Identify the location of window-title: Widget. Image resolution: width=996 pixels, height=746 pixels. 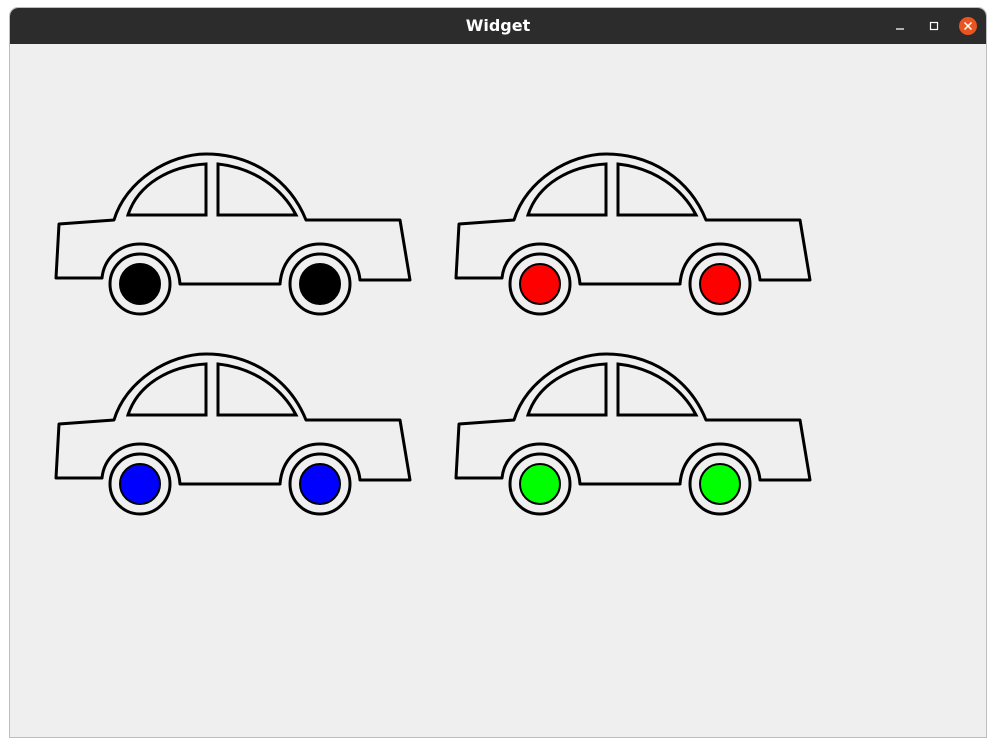
(498, 25).